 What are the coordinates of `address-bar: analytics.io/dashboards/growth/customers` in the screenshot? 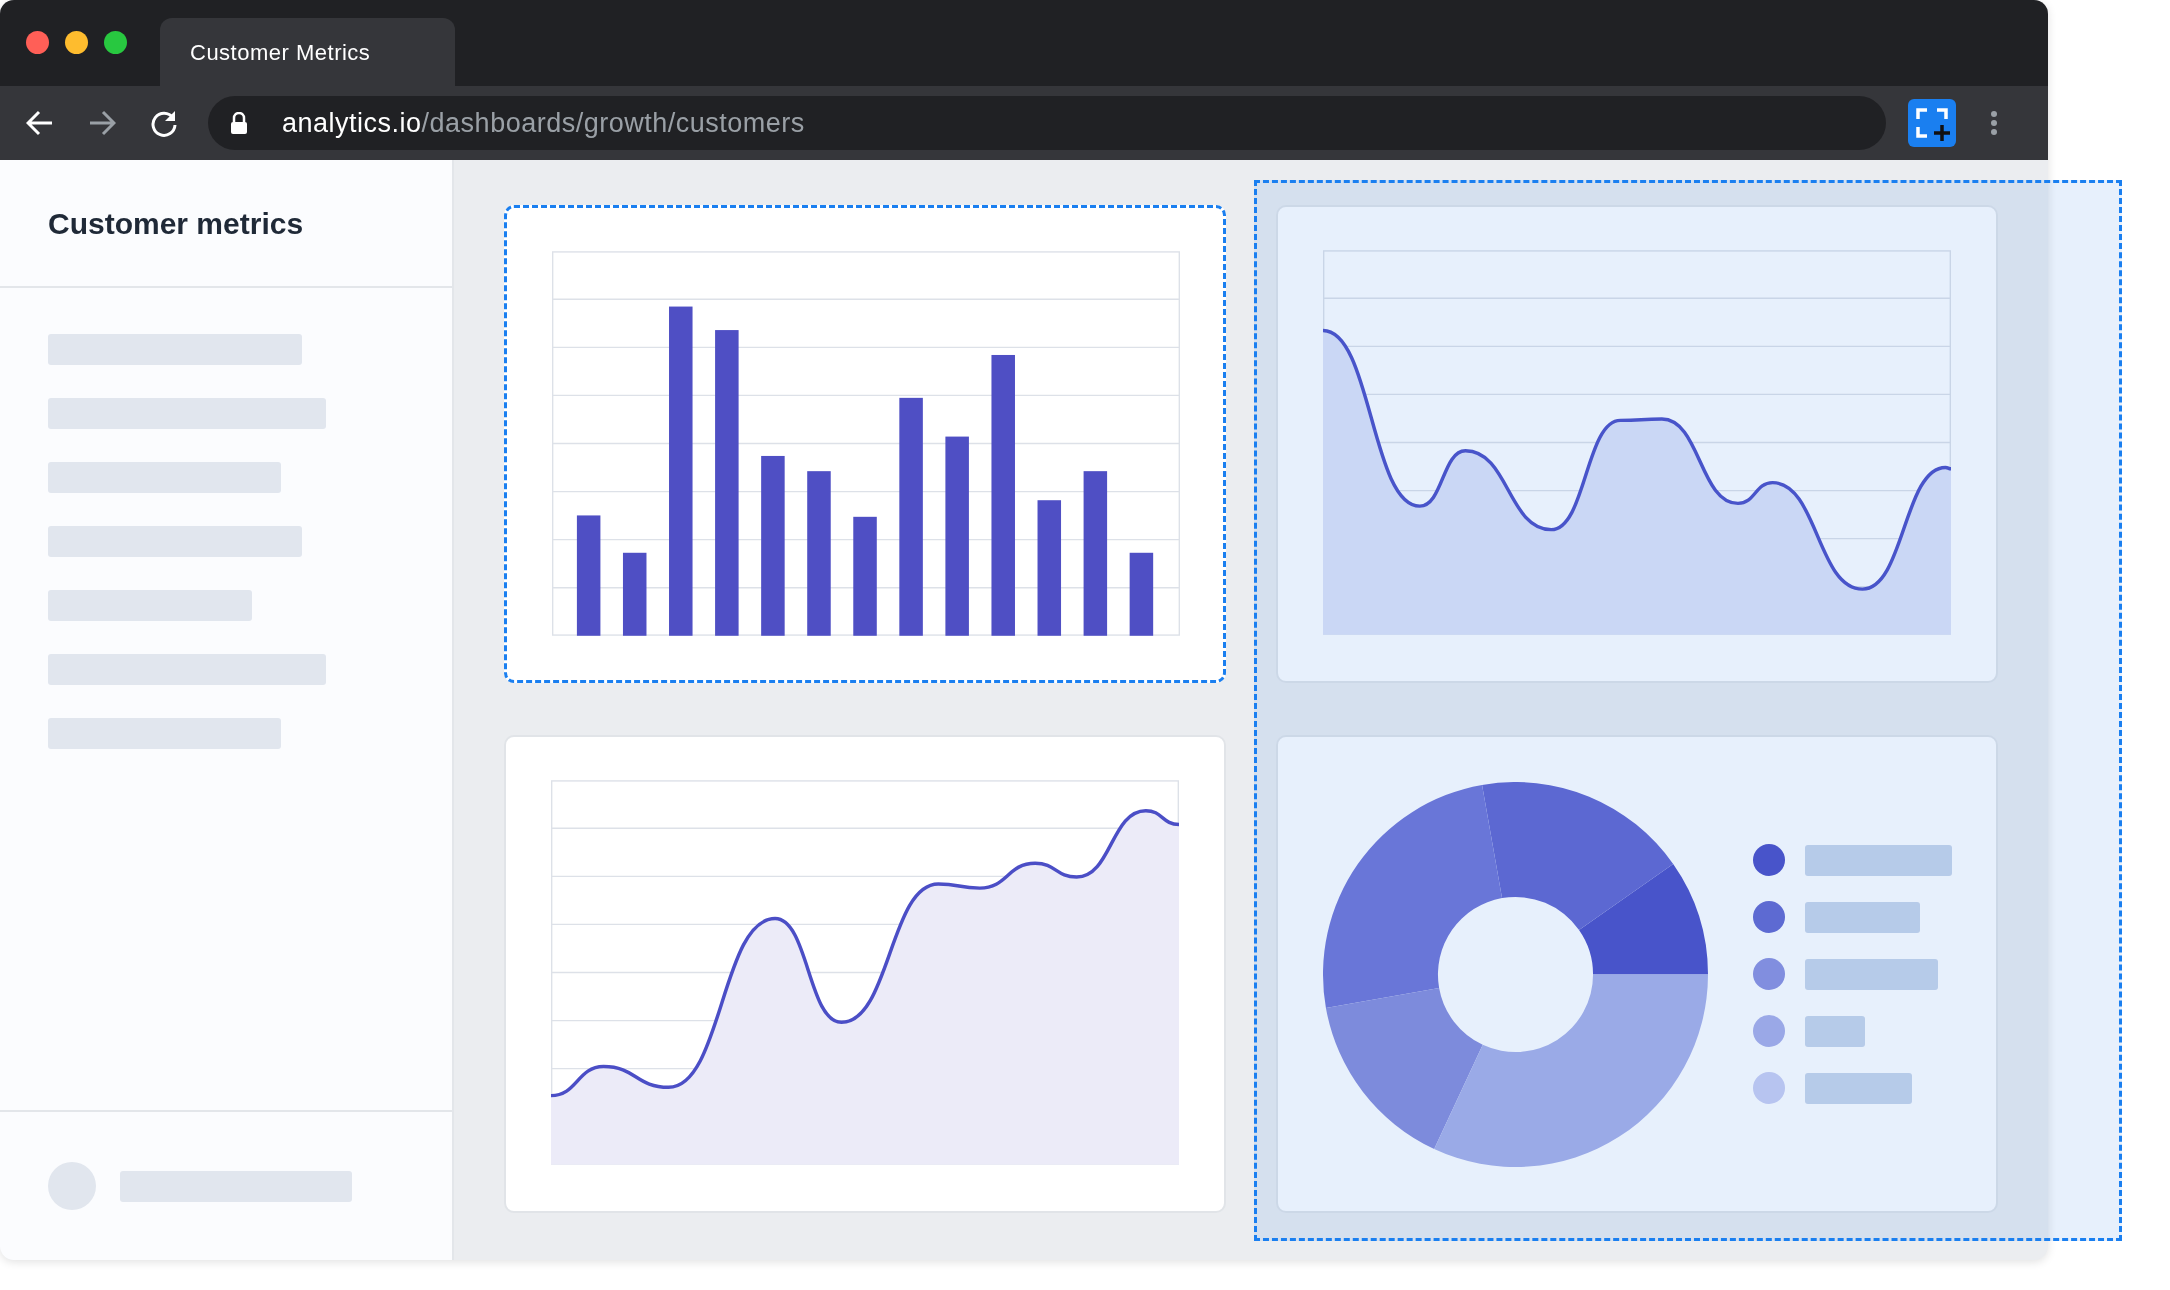 It's located at (1047, 123).